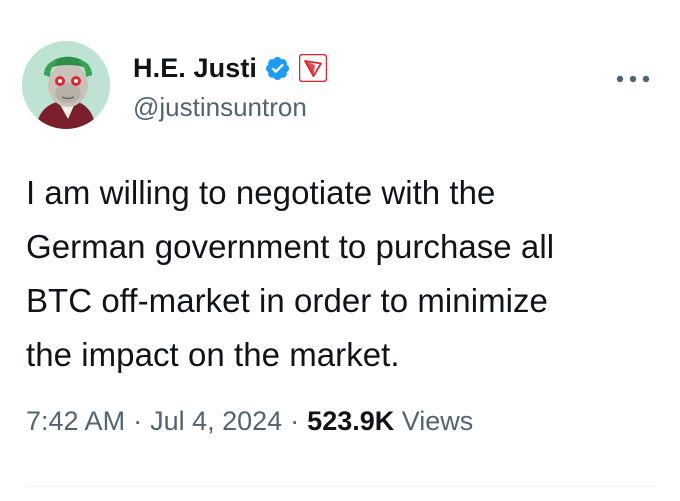 This screenshot has height=501, width=680. What do you see at coordinates (195, 68) in the screenshot?
I see `author-display-name: H.E. Justi` at bounding box center [195, 68].